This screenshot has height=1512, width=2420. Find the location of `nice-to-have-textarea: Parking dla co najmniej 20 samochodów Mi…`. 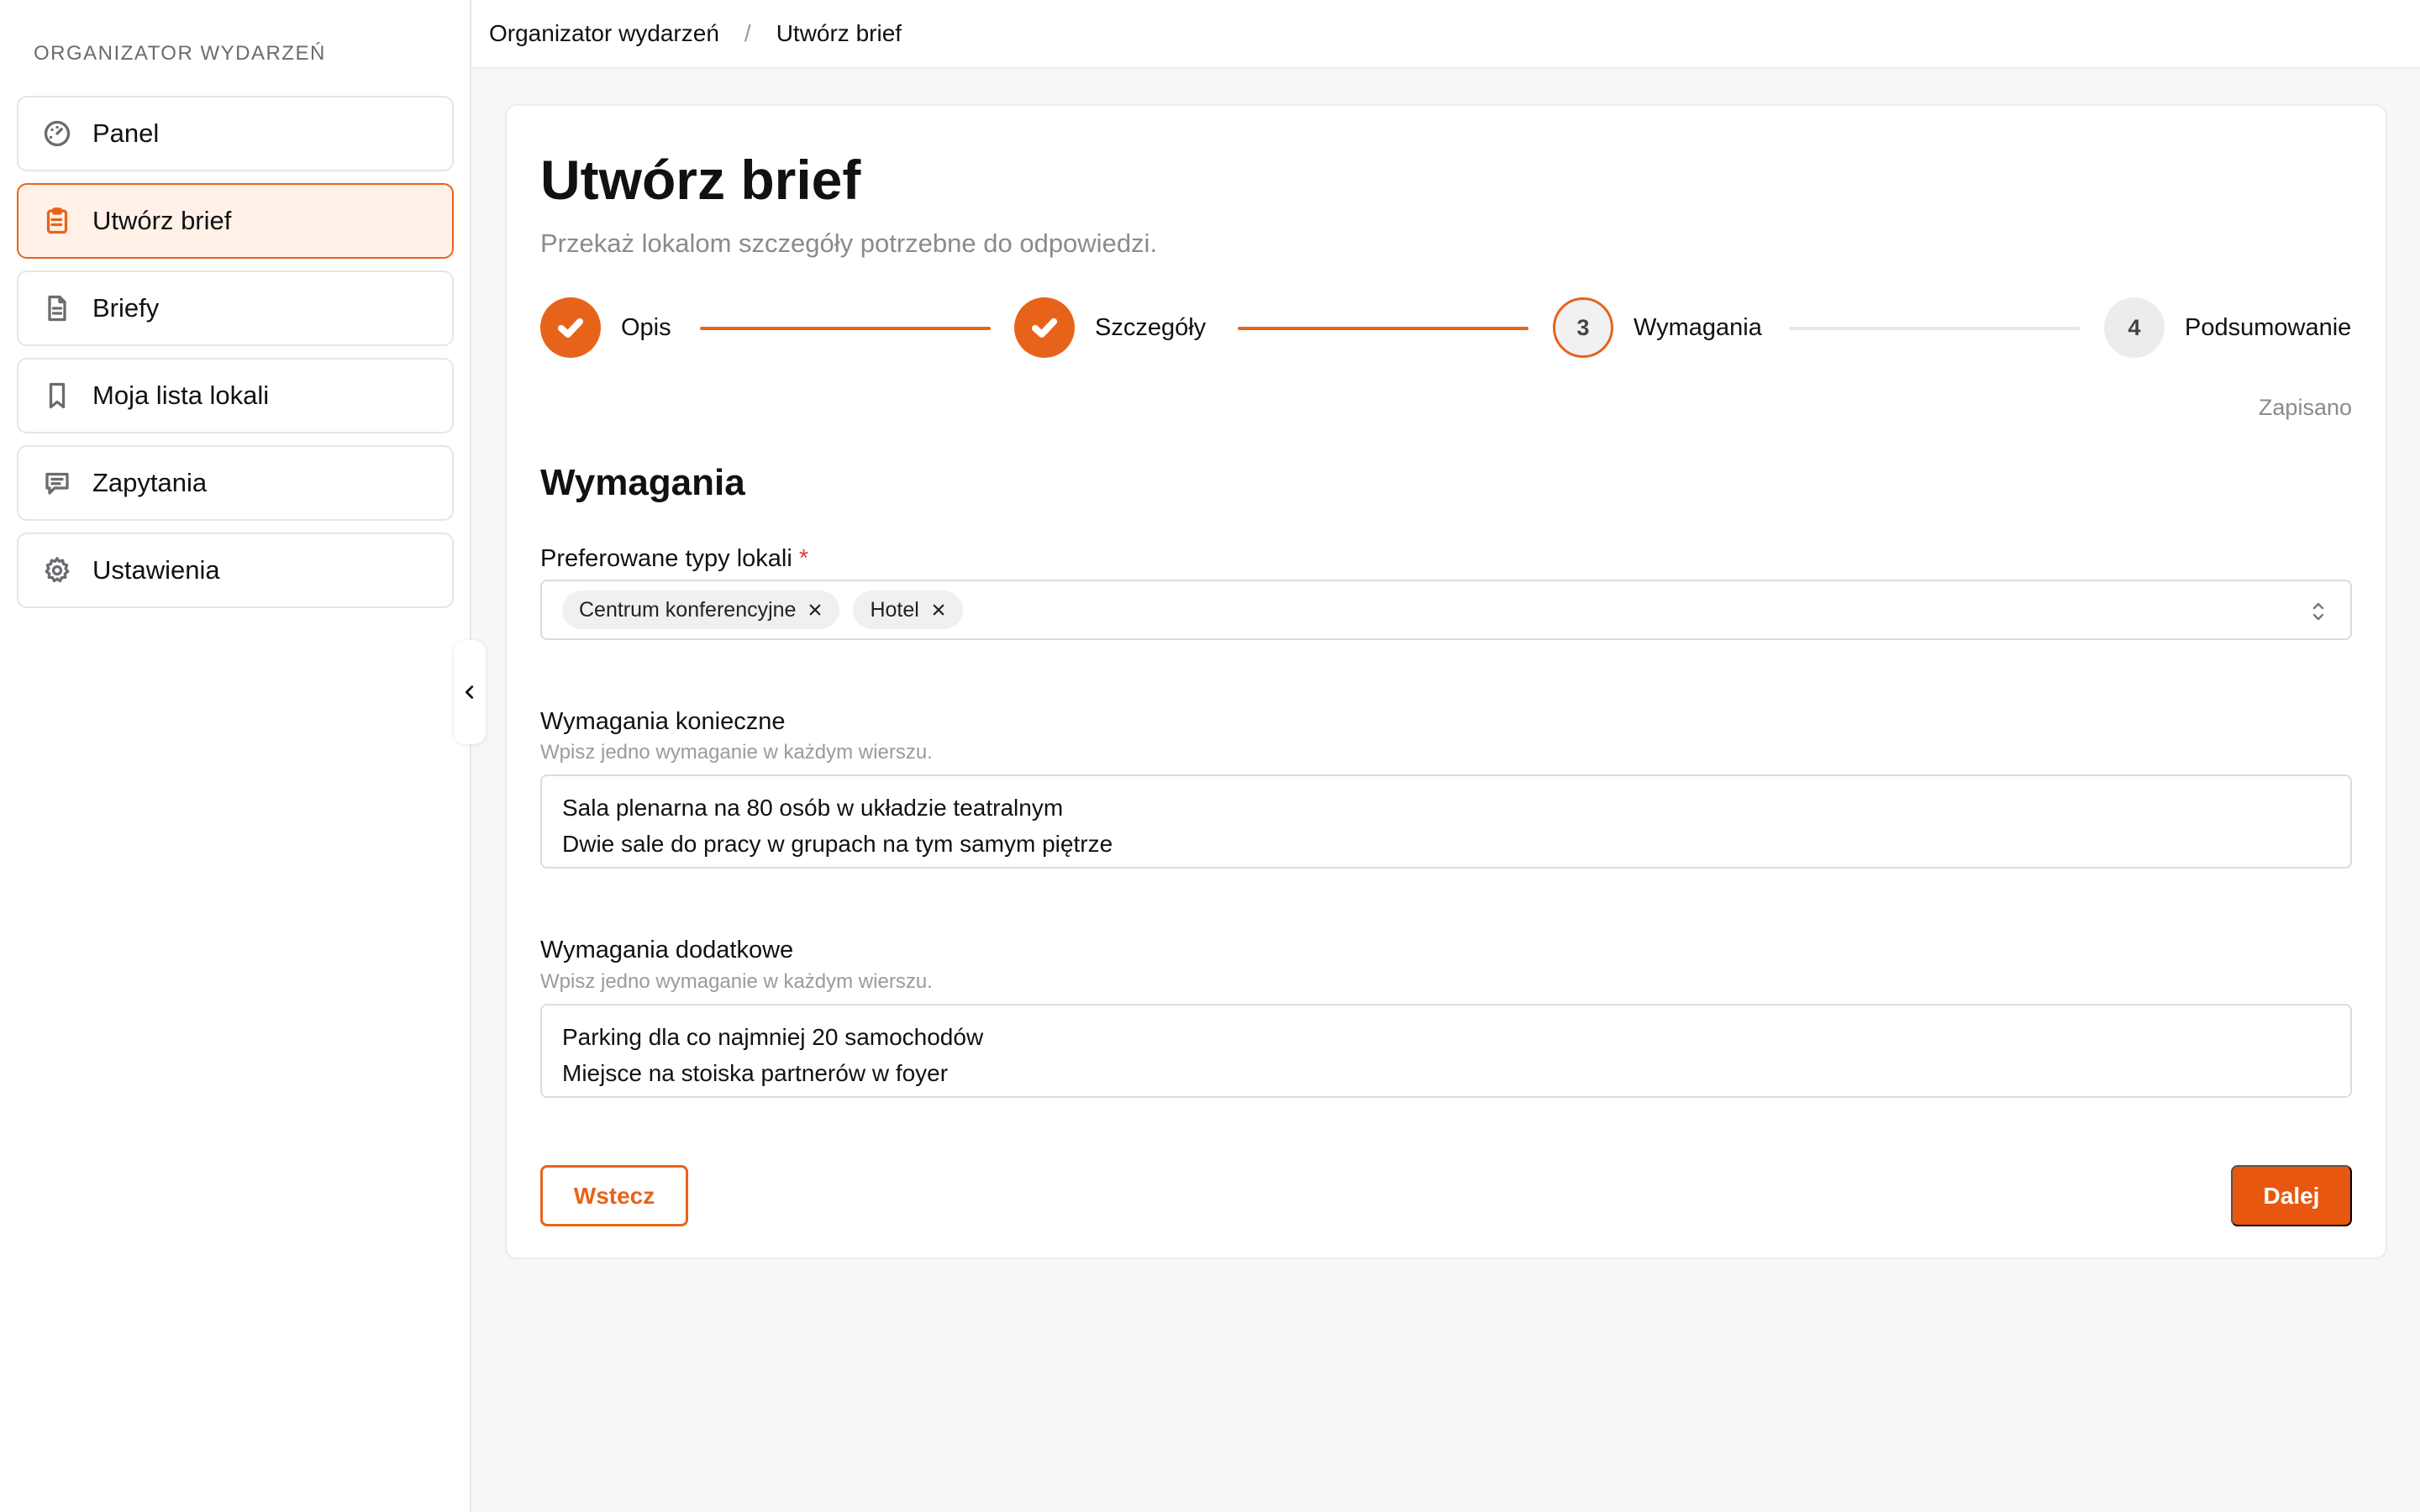

nice-to-have-textarea: Parking dla co najmniej 20 samochodów Mi… is located at coordinates (1446, 1051).